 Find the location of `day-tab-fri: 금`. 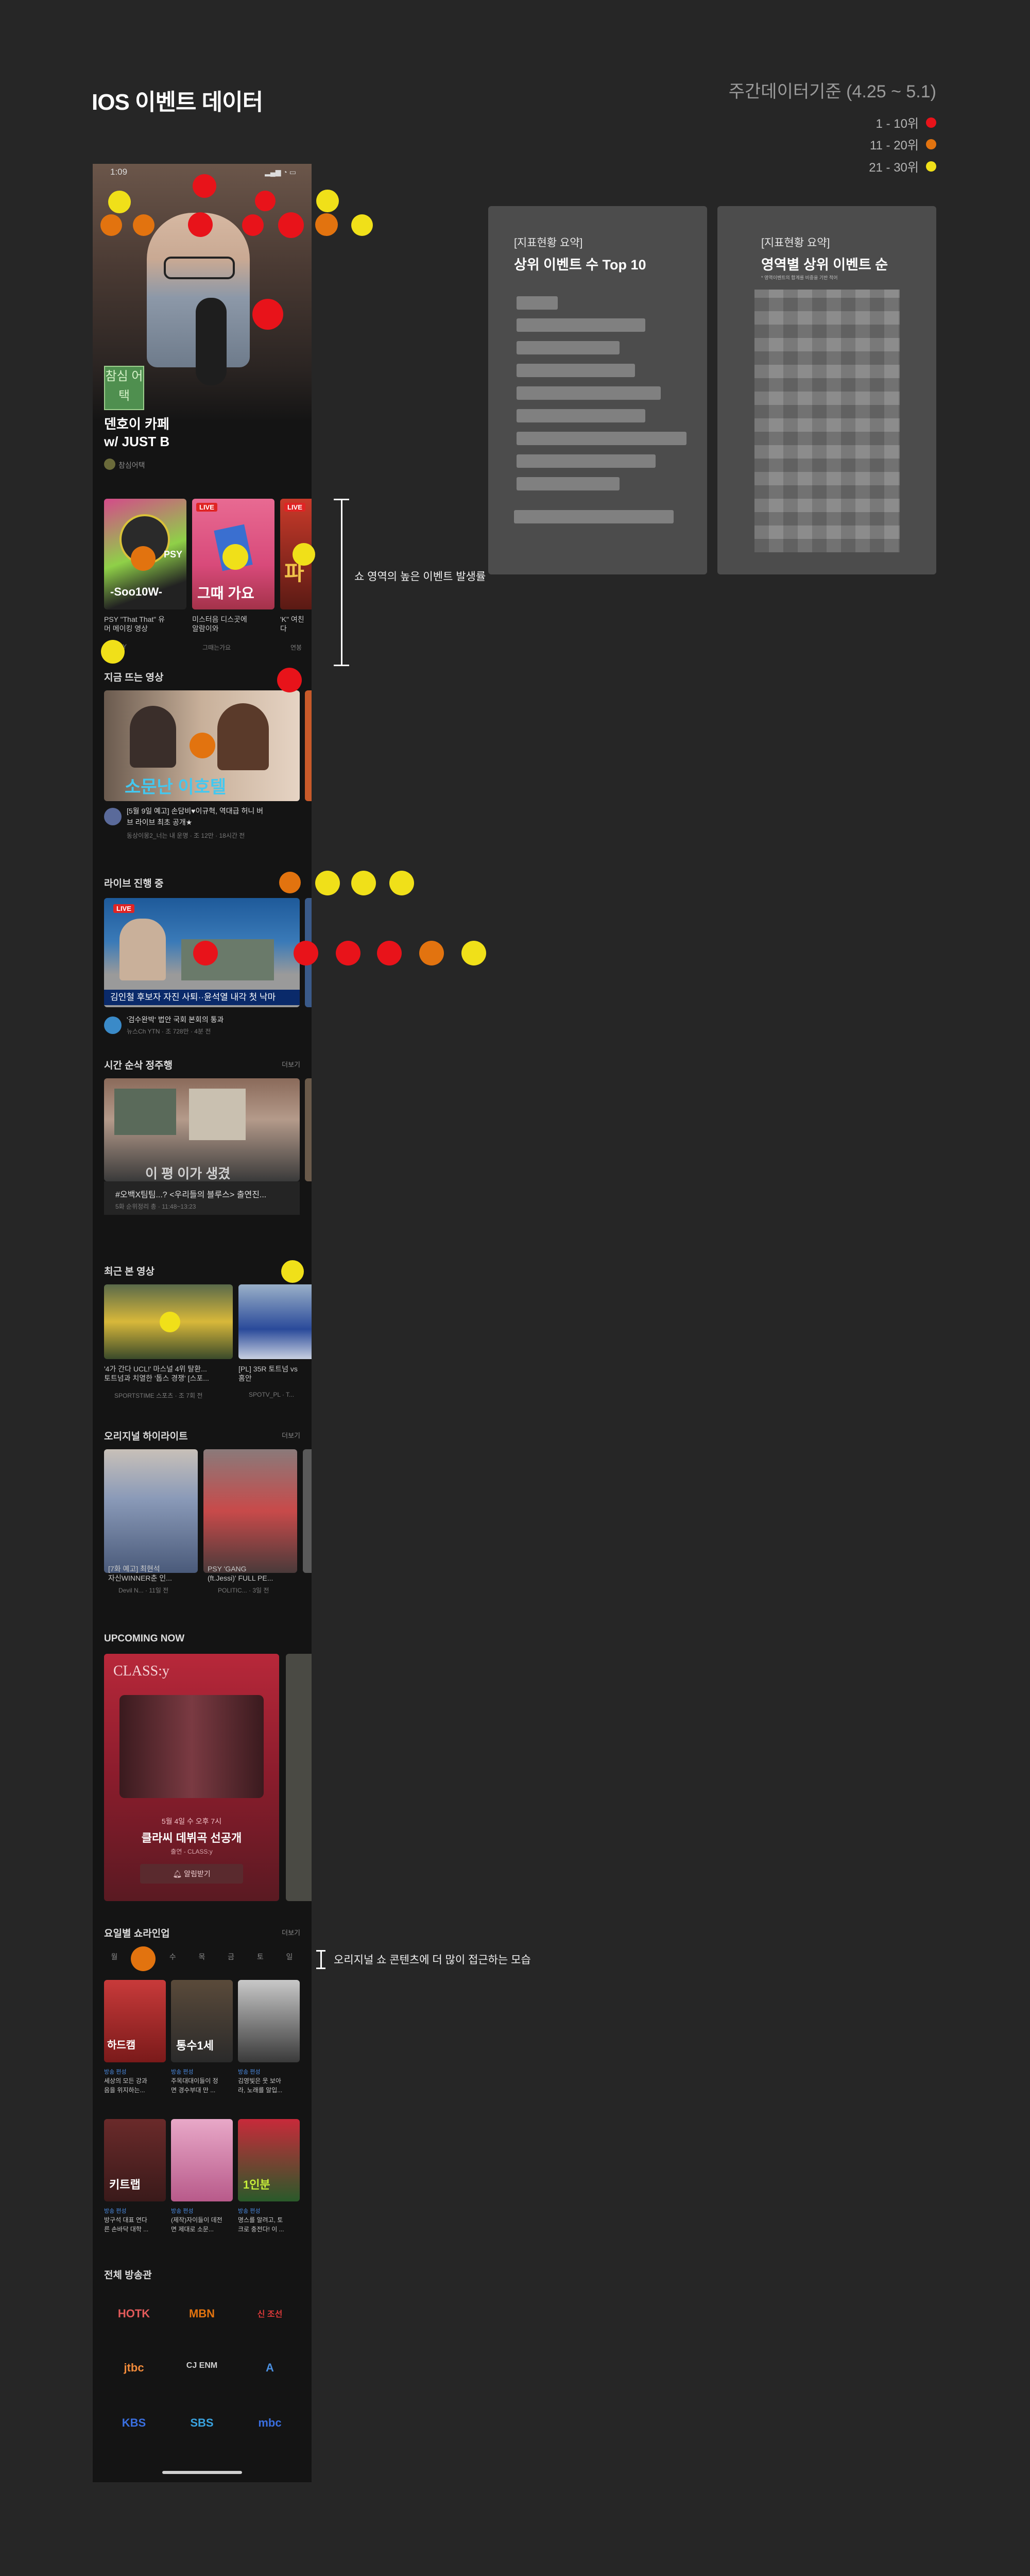

day-tab-fri: 금 is located at coordinates (231, 1957).